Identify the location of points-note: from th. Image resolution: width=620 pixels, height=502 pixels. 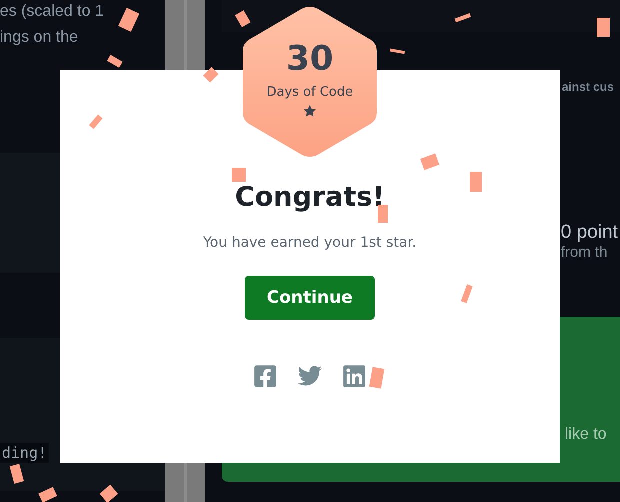
(584, 252).